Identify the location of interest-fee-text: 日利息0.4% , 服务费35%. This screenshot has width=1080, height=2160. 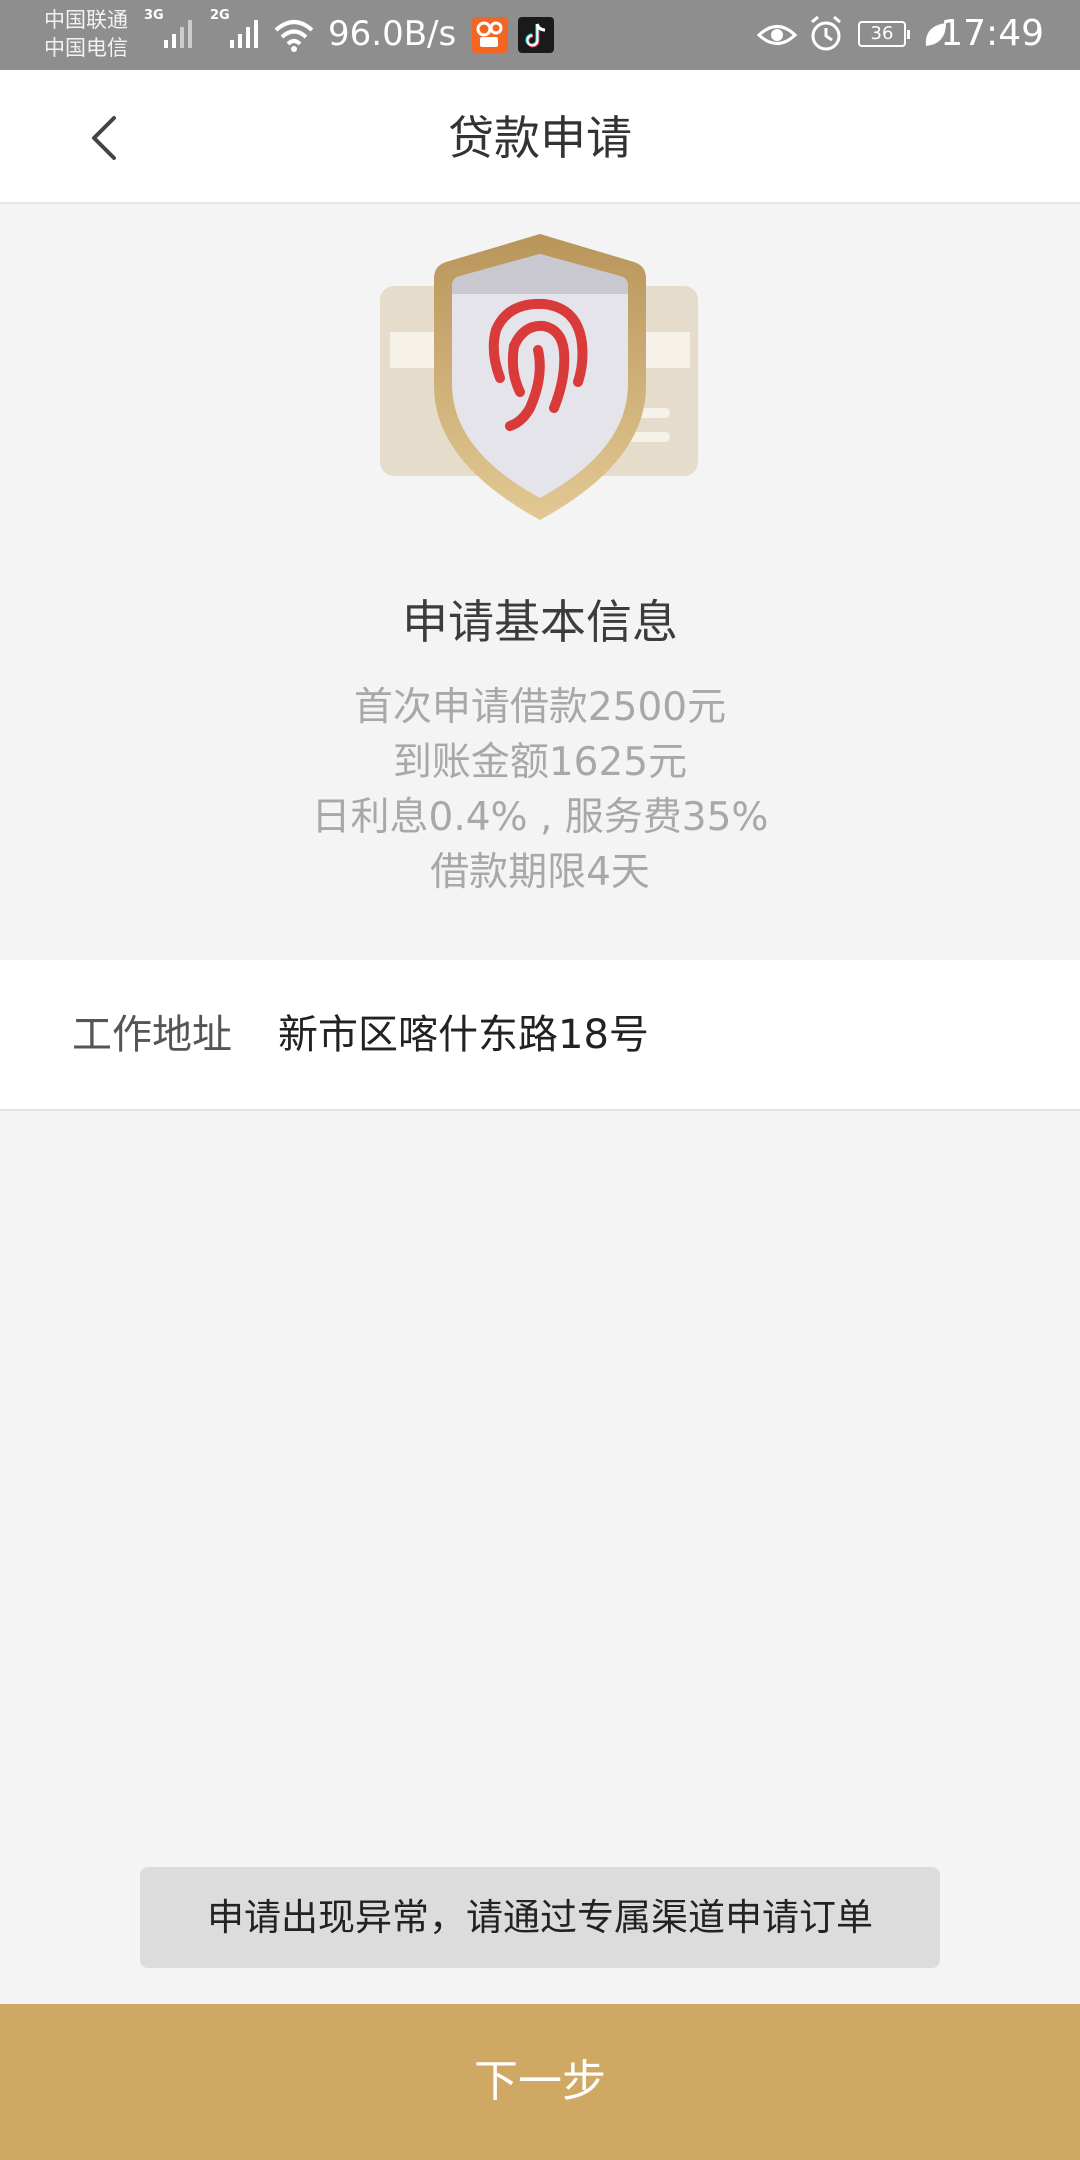
(540, 817).